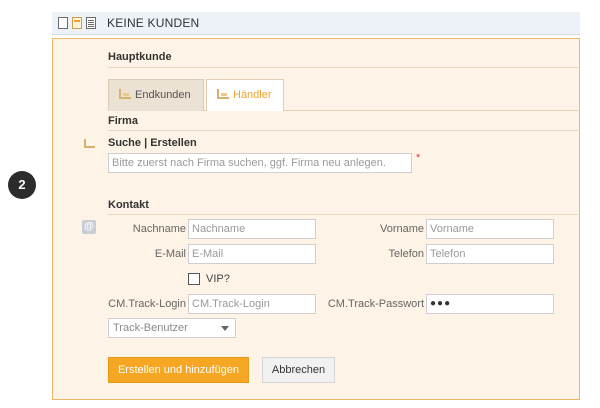  I want to click on vip-label: VIP?, so click(218, 279).